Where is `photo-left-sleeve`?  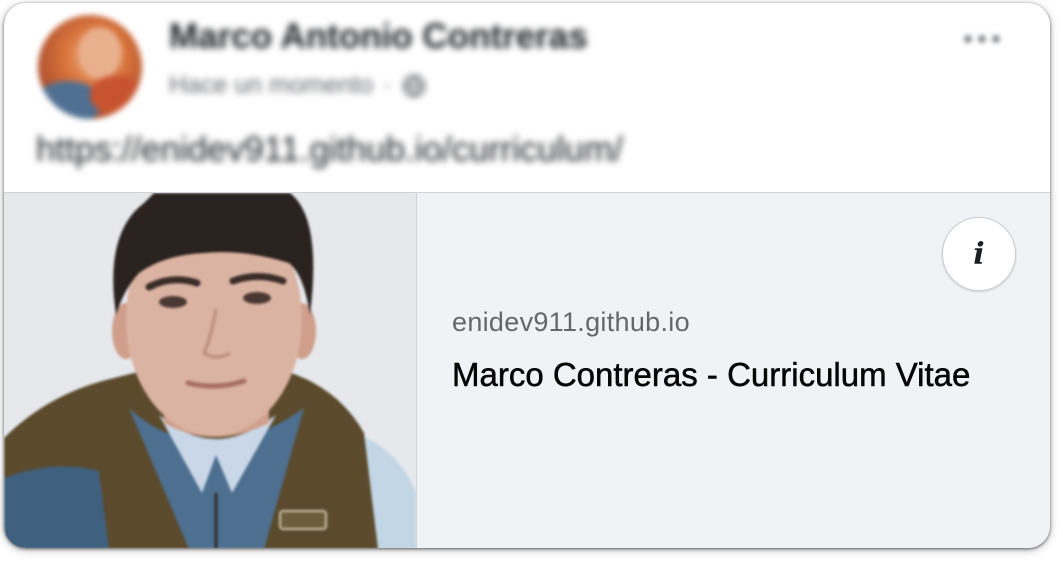 photo-left-sleeve is located at coordinates (56, 507).